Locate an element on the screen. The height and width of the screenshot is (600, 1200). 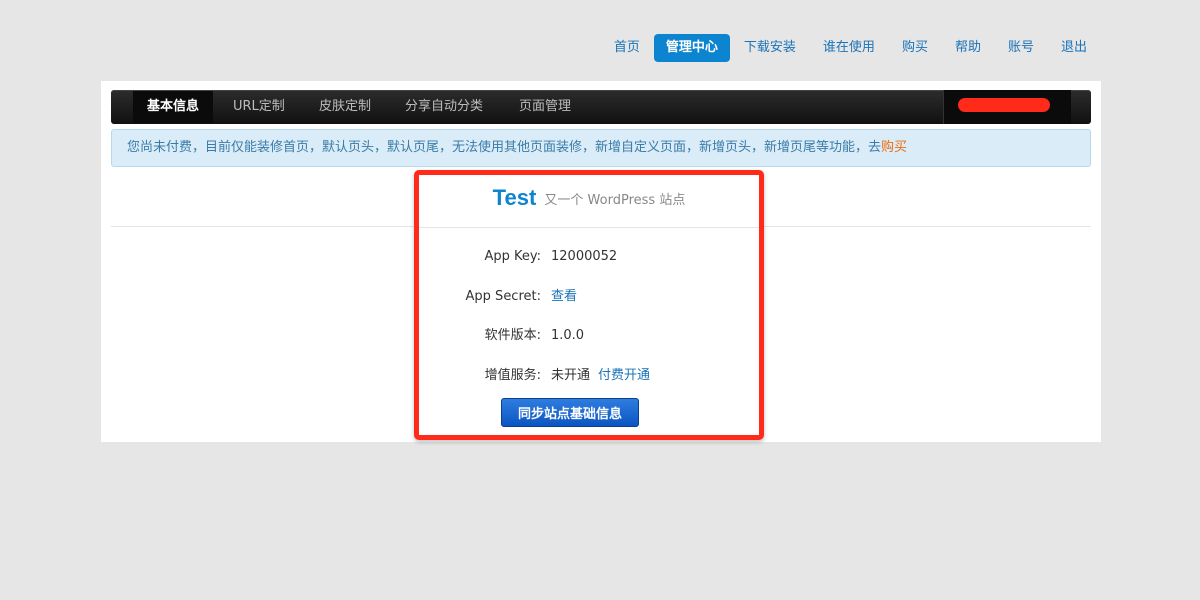
service-value-wrap: 未开通 付费开通 is located at coordinates (600, 376).